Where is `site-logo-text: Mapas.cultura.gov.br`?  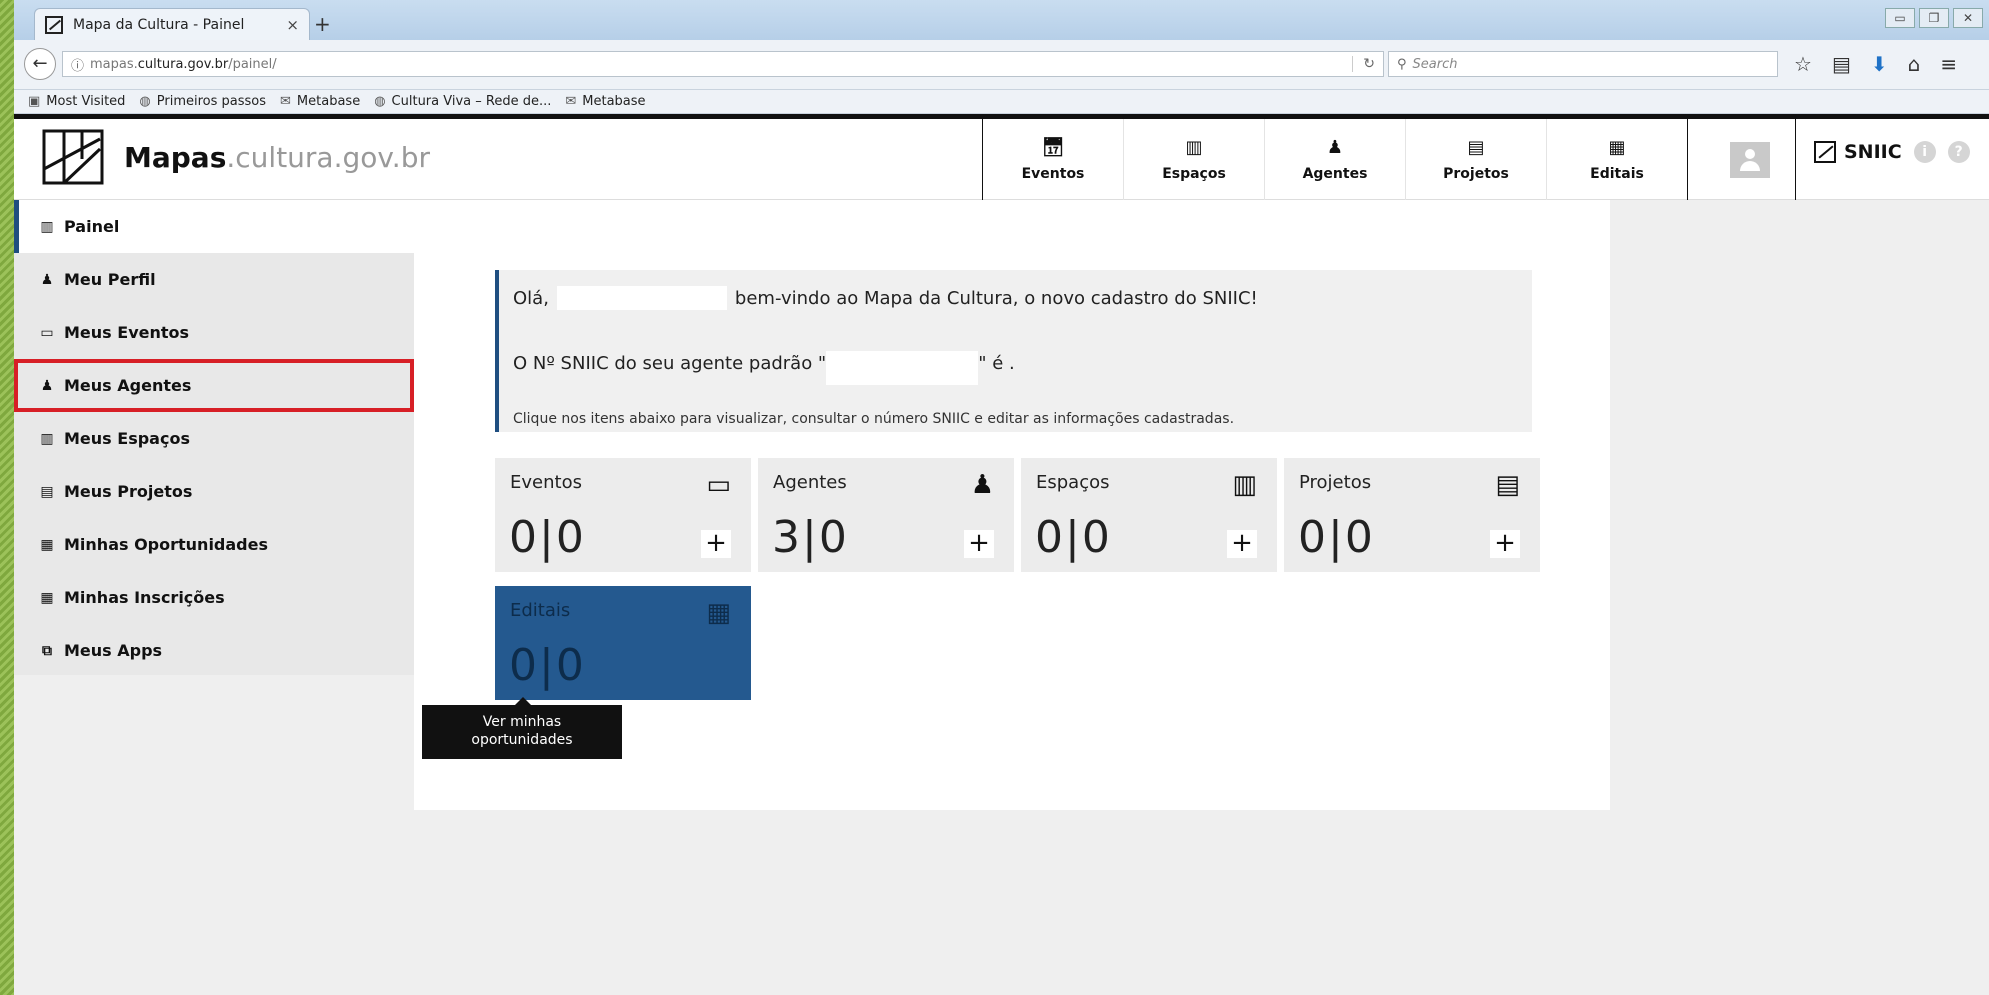 site-logo-text: Mapas.cultura.gov.br is located at coordinates (277, 157).